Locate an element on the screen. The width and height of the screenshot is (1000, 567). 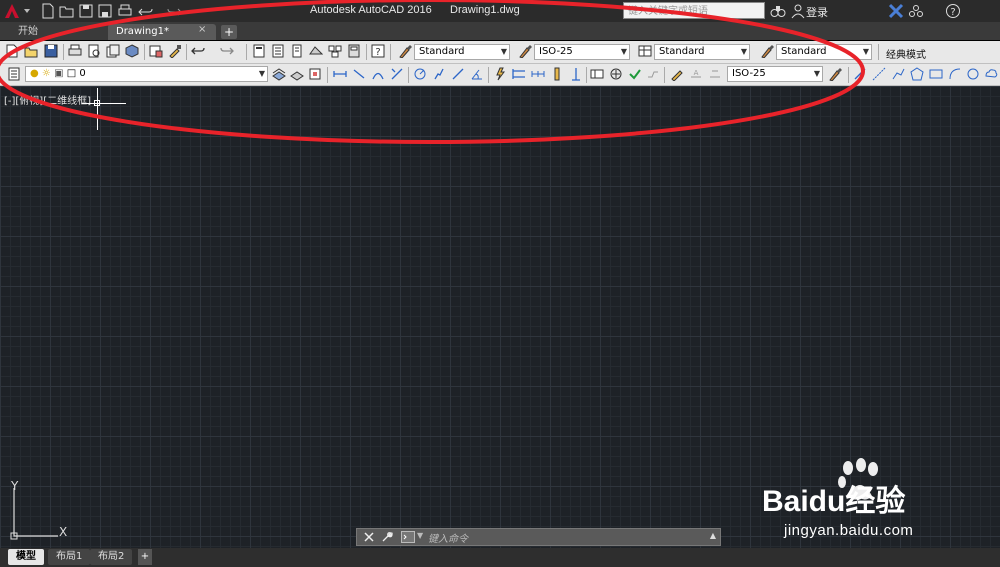
baseline-dimension-icon is located at coordinates (519, 74).